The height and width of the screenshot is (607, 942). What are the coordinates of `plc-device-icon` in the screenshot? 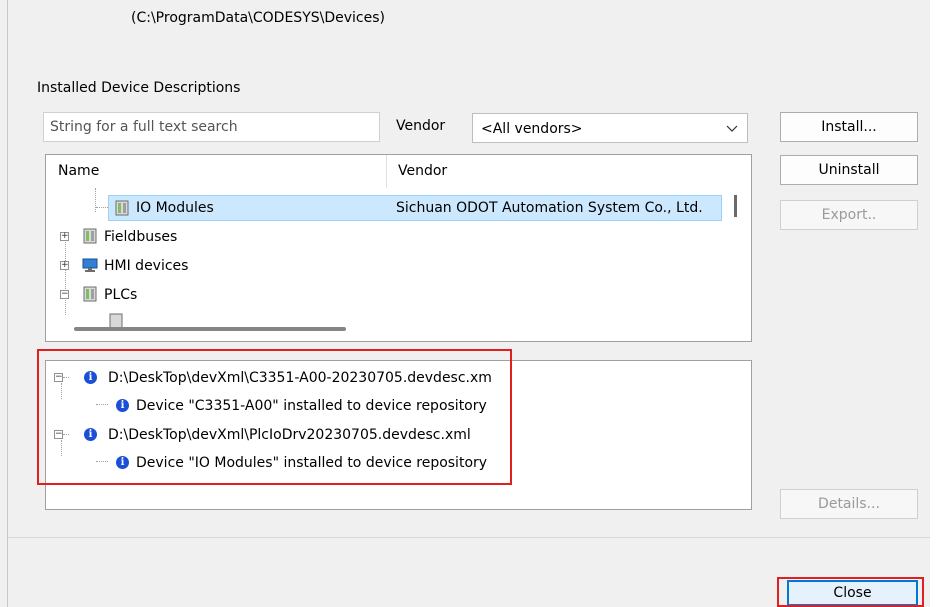 It's located at (90, 294).